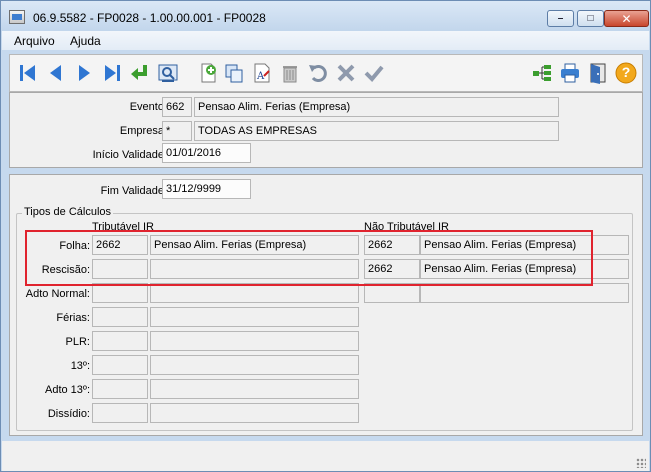 The height and width of the screenshot is (472, 651). Describe the element at coordinates (254, 341) in the screenshot. I see `plr-tributavel-description` at that location.